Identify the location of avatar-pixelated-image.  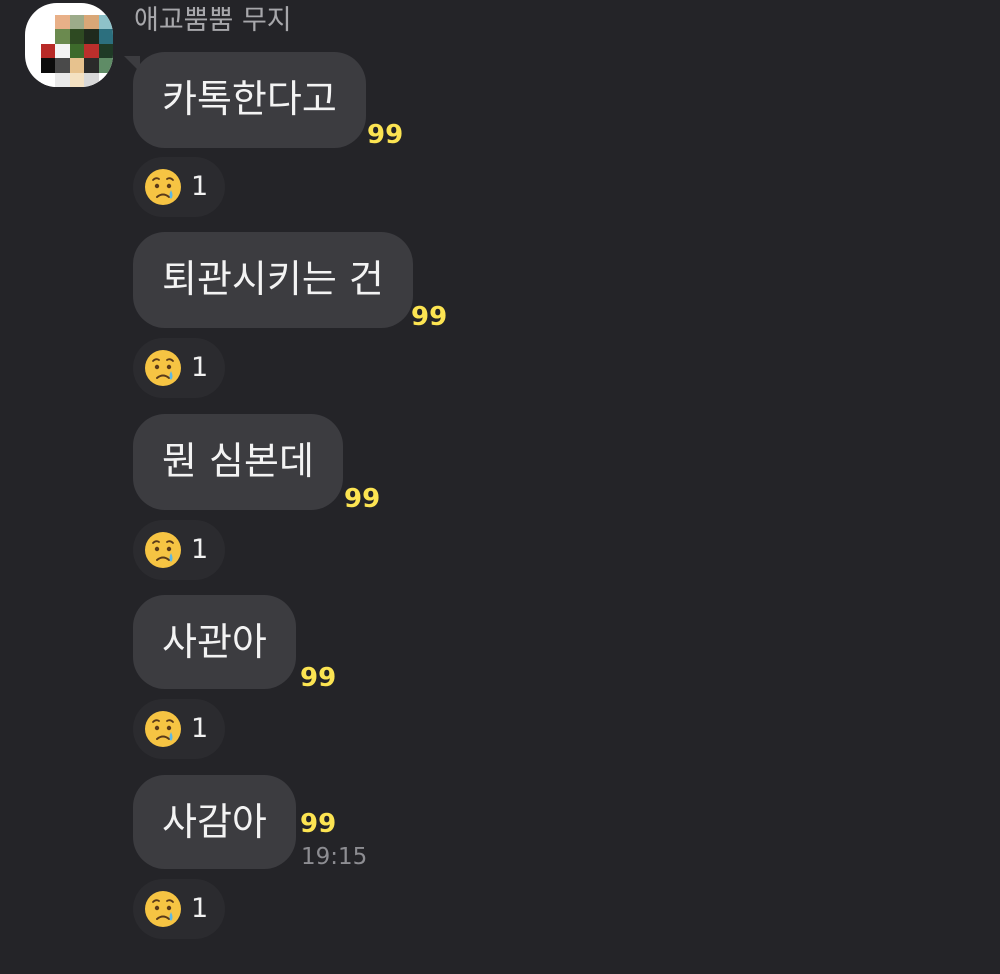
(77, 51).